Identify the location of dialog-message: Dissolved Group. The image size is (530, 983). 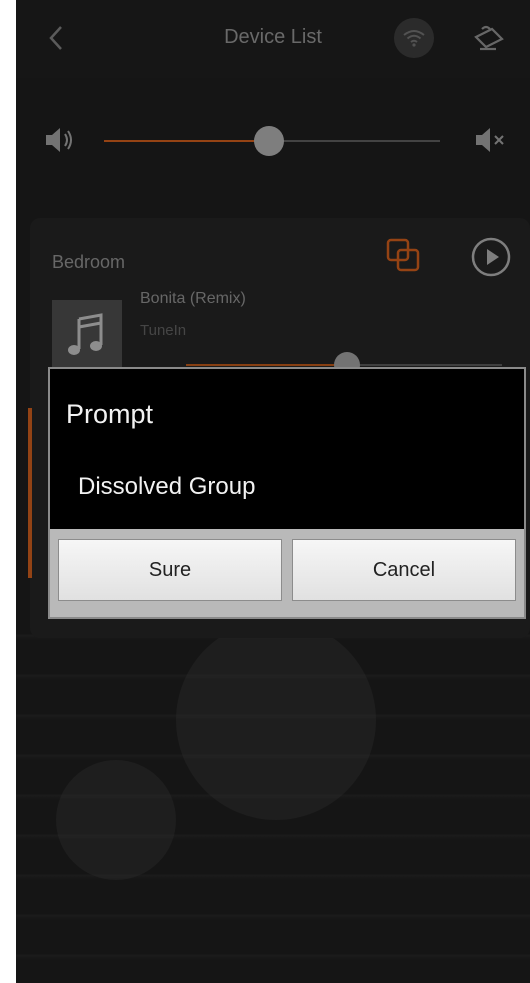
(167, 486).